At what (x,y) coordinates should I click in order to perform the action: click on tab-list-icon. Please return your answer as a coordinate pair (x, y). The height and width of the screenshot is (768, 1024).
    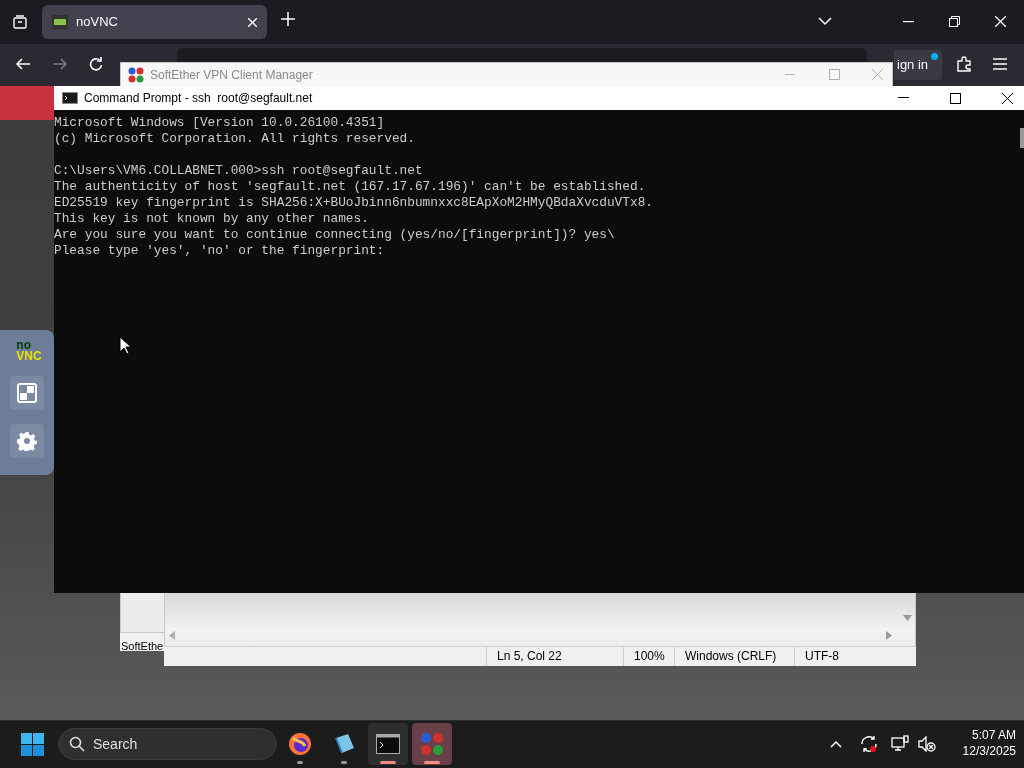
    Looking at the image, I should click on (20, 22).